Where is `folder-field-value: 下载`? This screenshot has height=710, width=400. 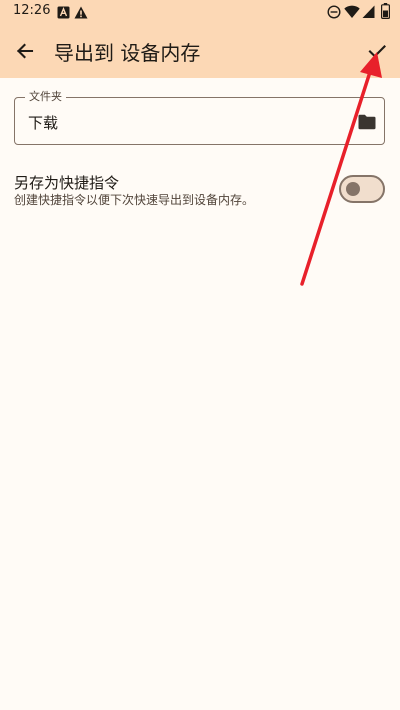 folder-field-value: 下载 is located at coordinates (43, 123).